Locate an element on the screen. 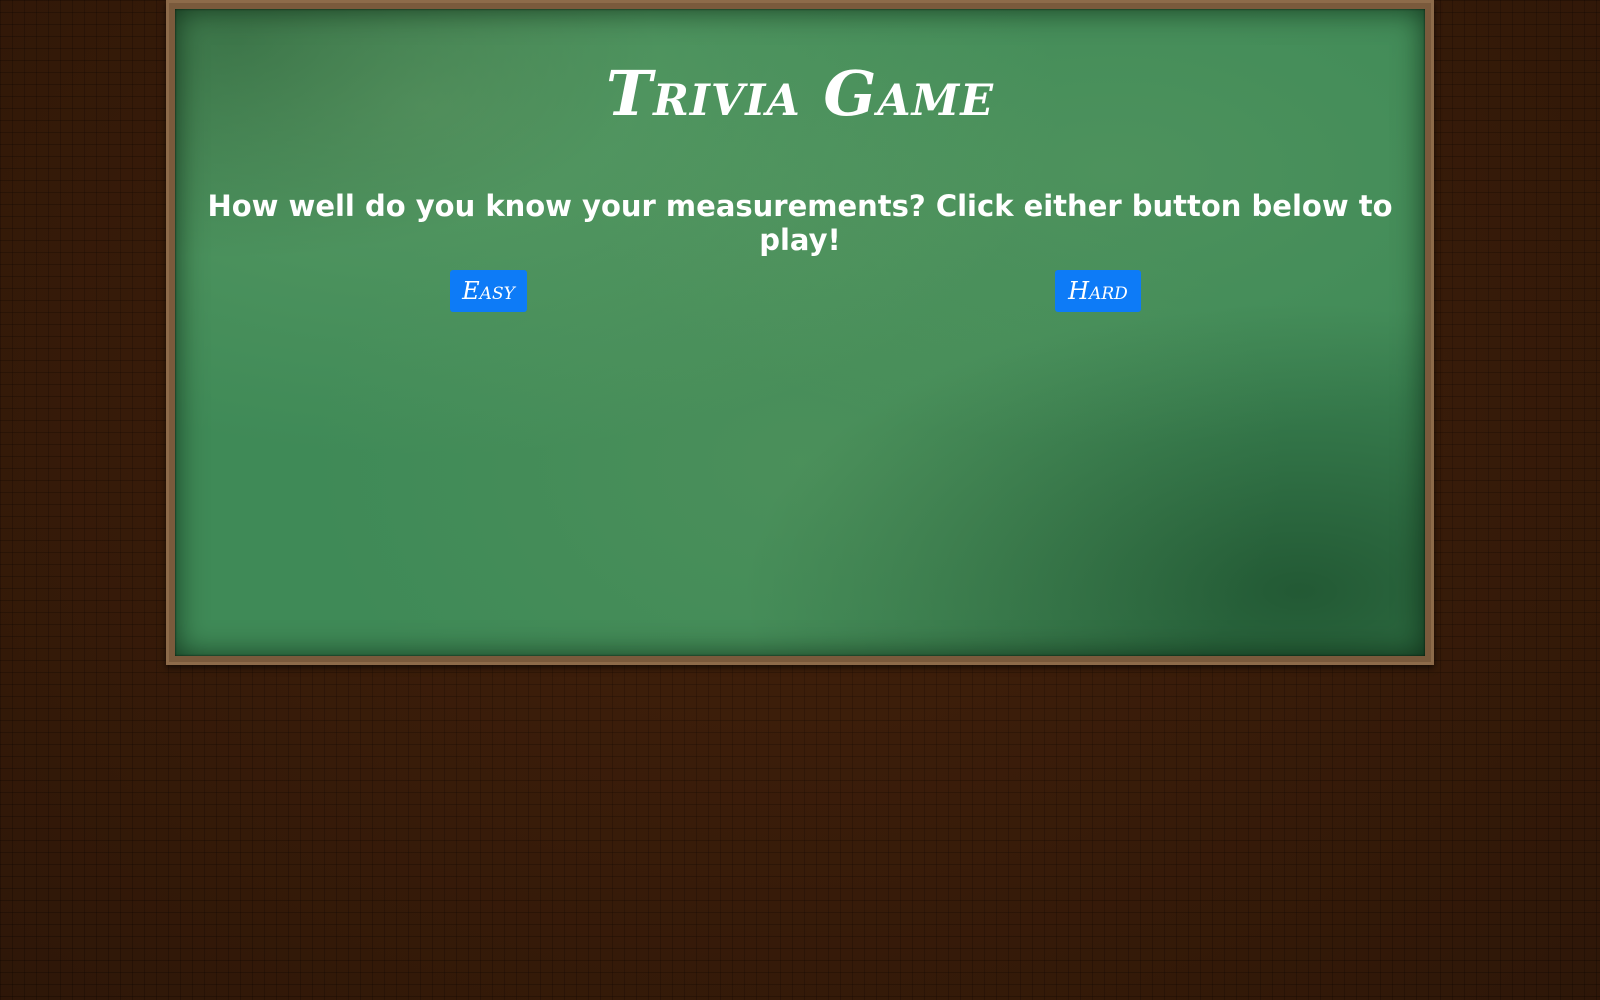 This screenshot has width=1600, height=1000. hard-button: Hard is located at coordinates (1098, 291).